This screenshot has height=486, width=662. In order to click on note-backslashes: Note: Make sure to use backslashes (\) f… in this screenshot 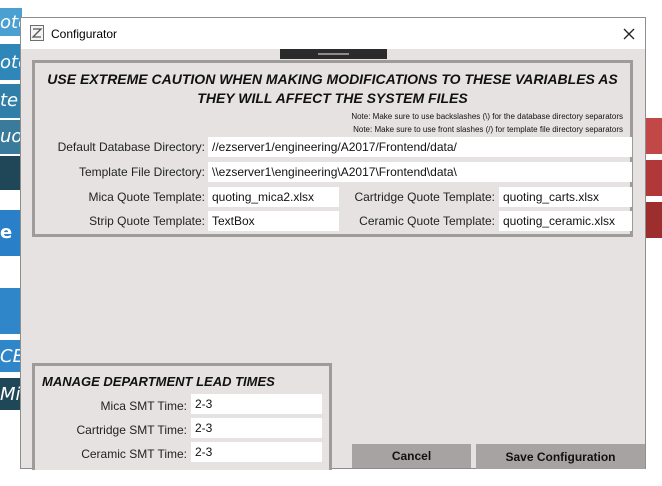, I will do `click(487, 116)`.